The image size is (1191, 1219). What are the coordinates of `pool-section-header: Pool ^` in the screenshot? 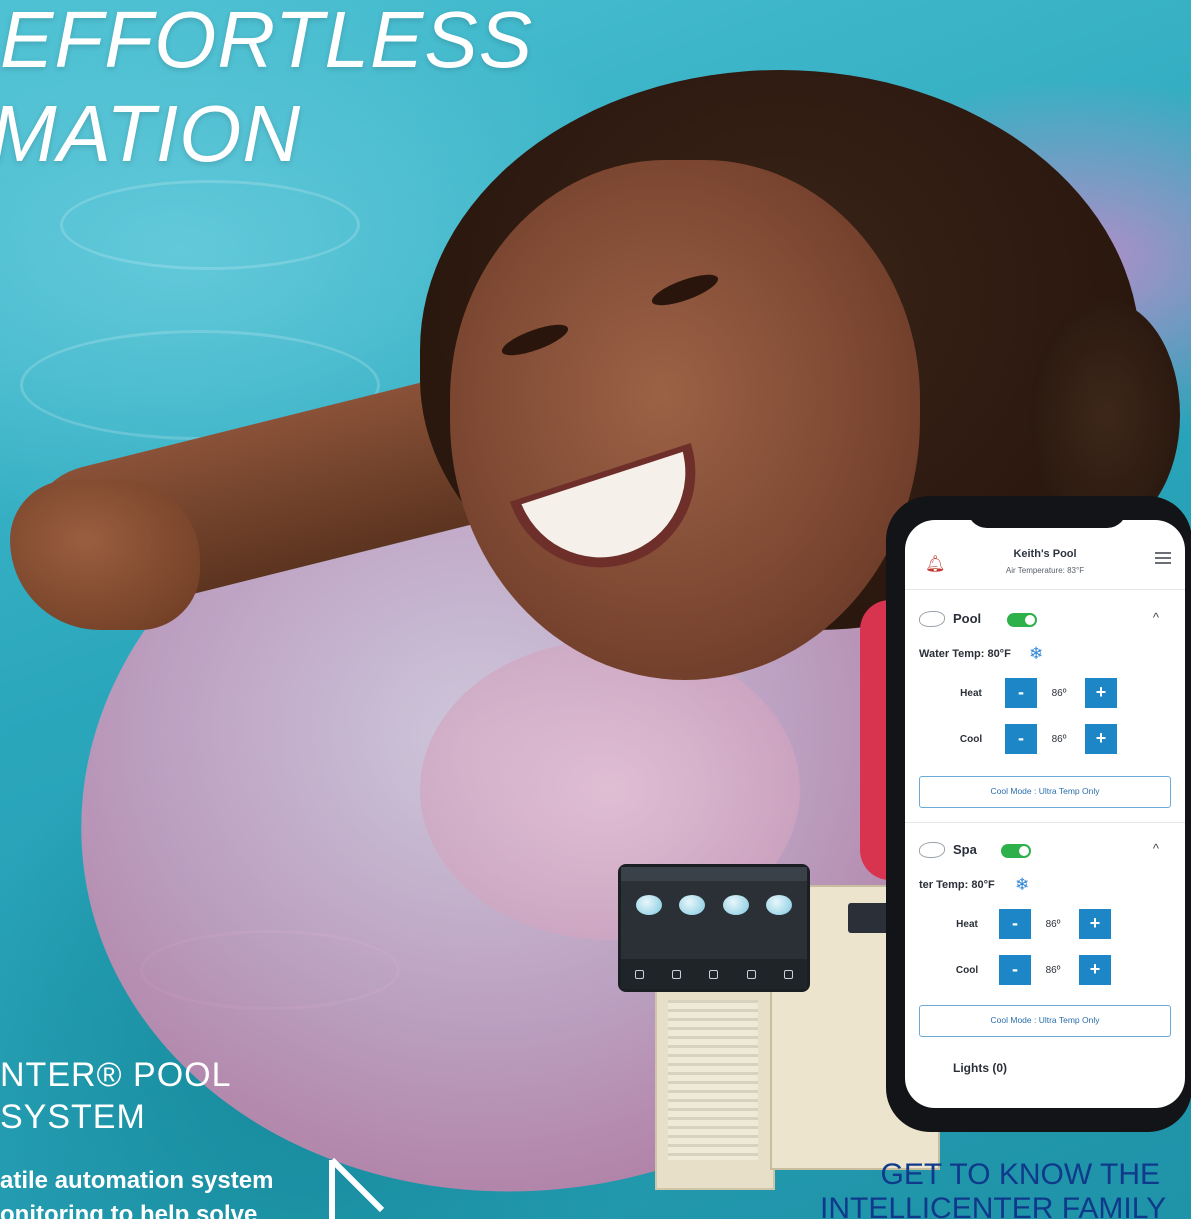 It's located at (1045, 620).